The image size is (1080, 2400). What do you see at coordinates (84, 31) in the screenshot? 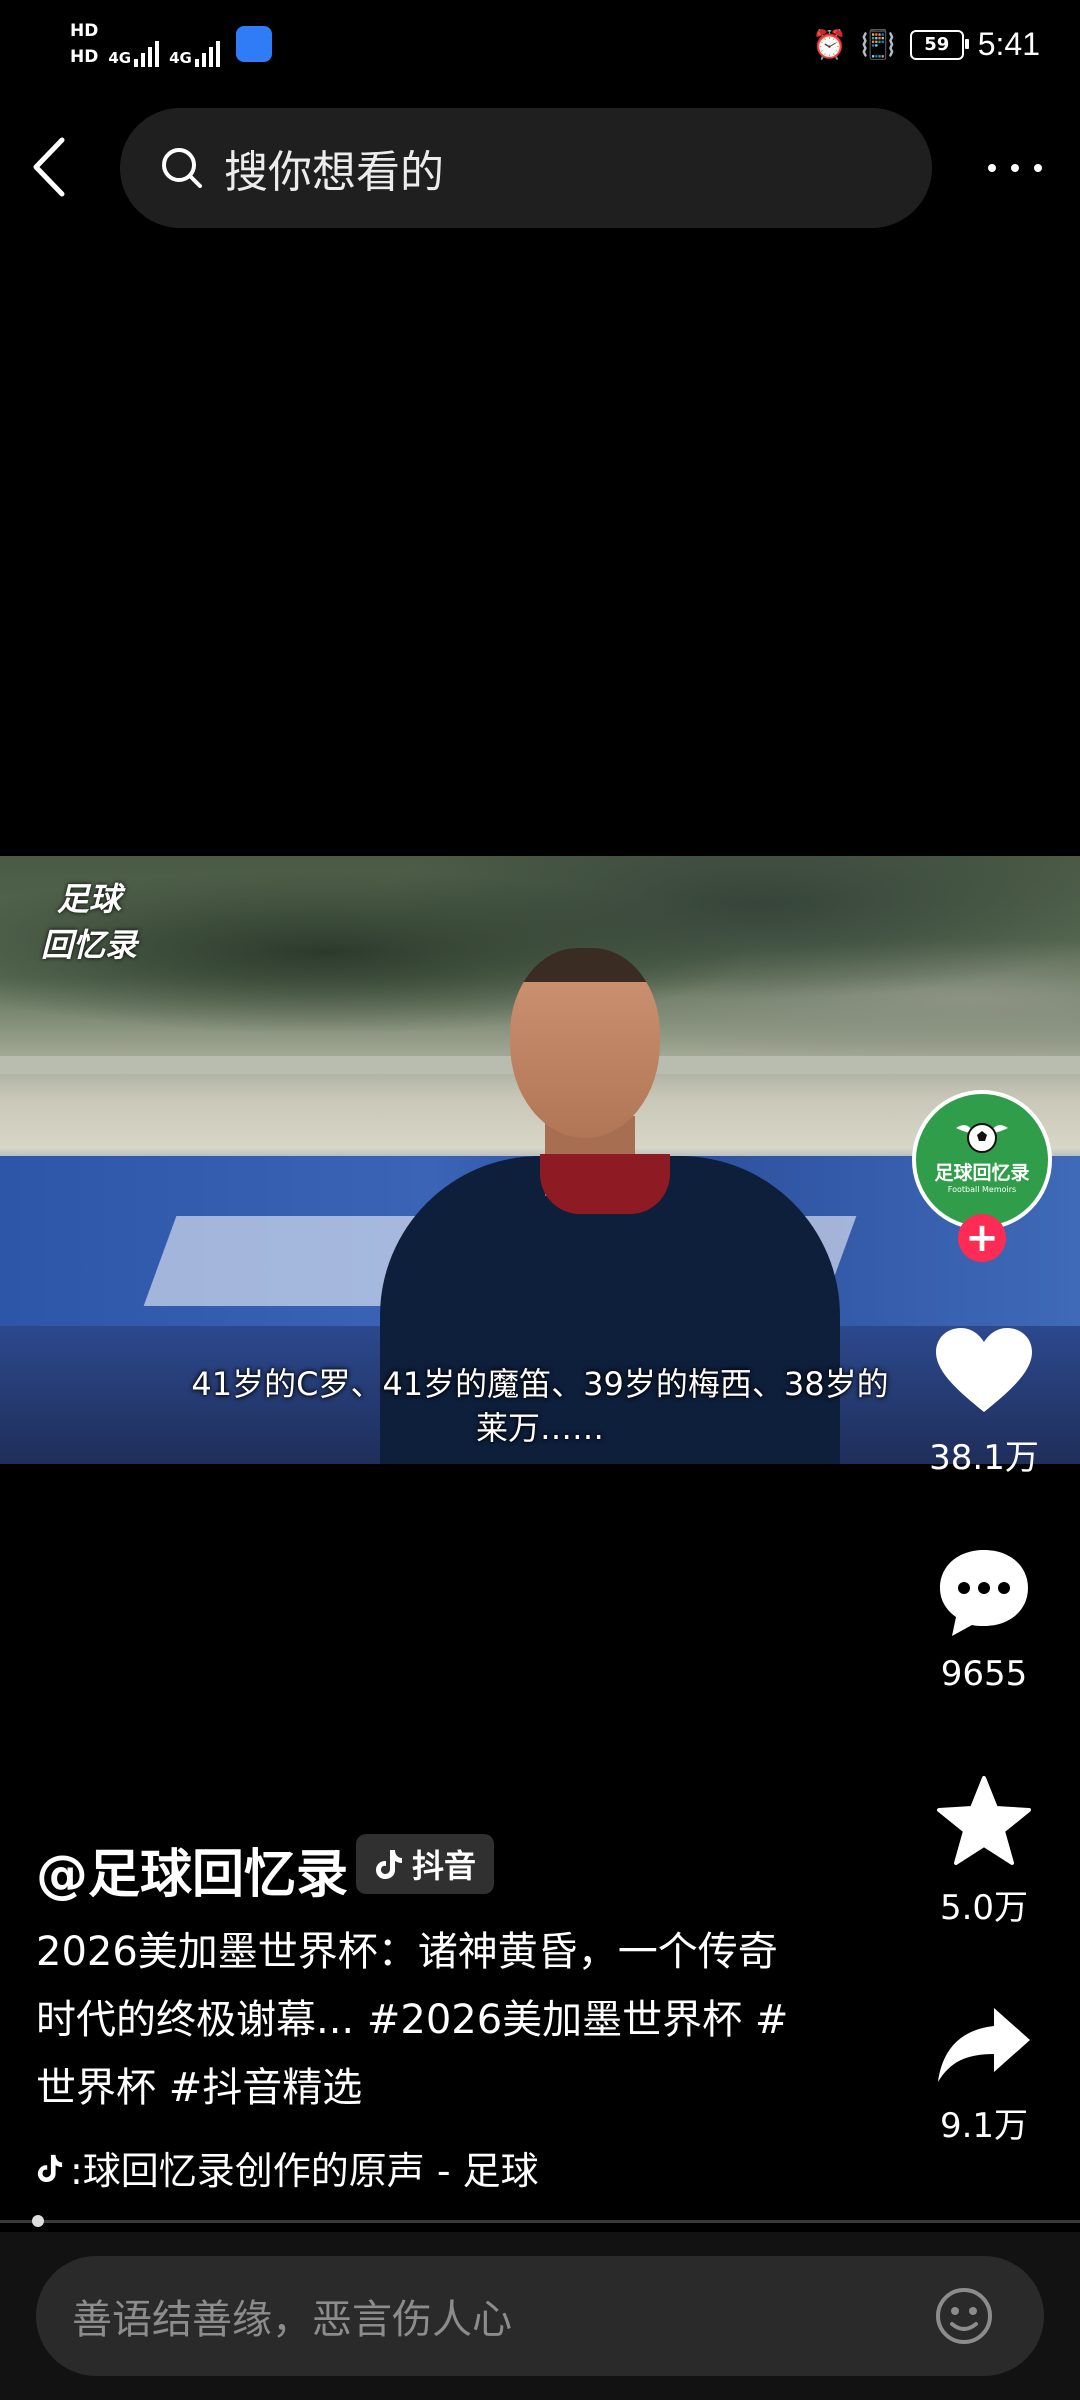
I see `hd1-label: HD` at bounding box center [84, 31].